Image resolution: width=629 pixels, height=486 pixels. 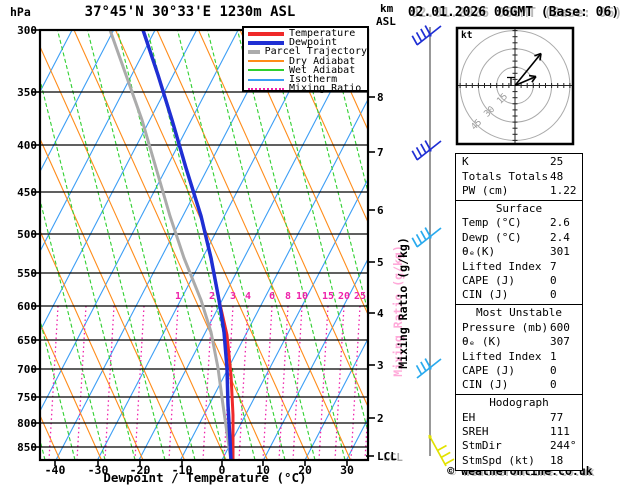 What do you see at coordinates (492, 237) in the screenshot?
I see `table-cell-key: Dewp (°C)` at bounding box center [492, 237].